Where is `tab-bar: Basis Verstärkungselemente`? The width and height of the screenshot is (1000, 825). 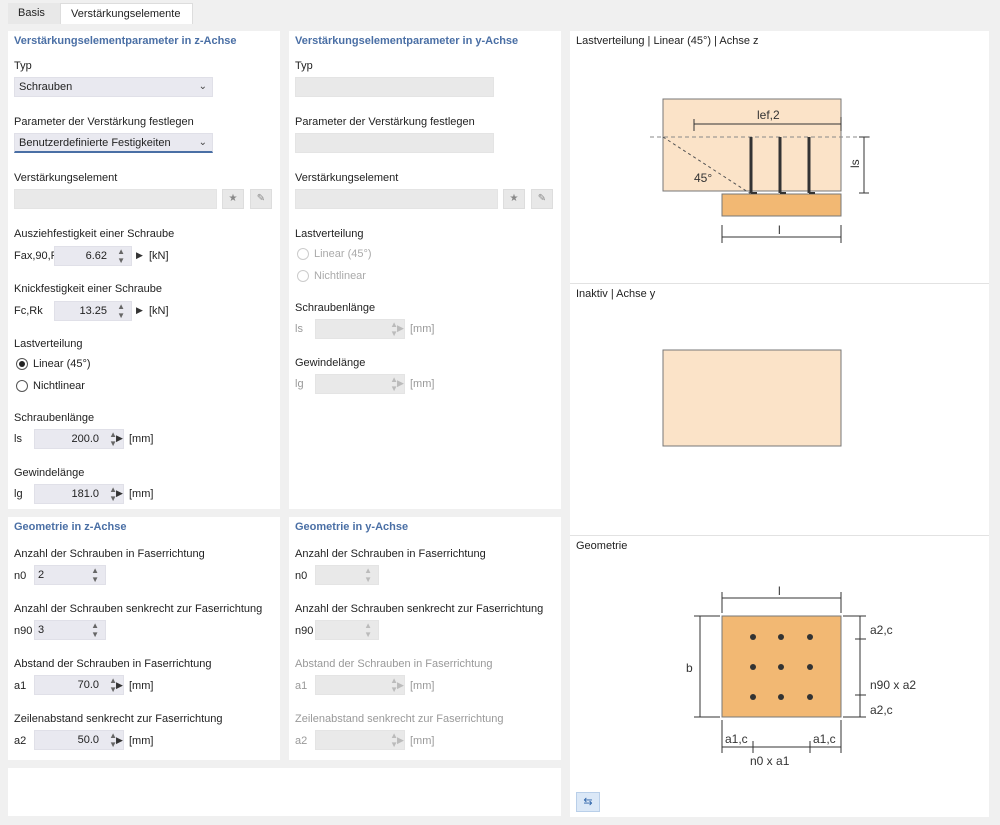
tab-bar: Basis Verstärkungselemente is located at coordinates (500, 12).